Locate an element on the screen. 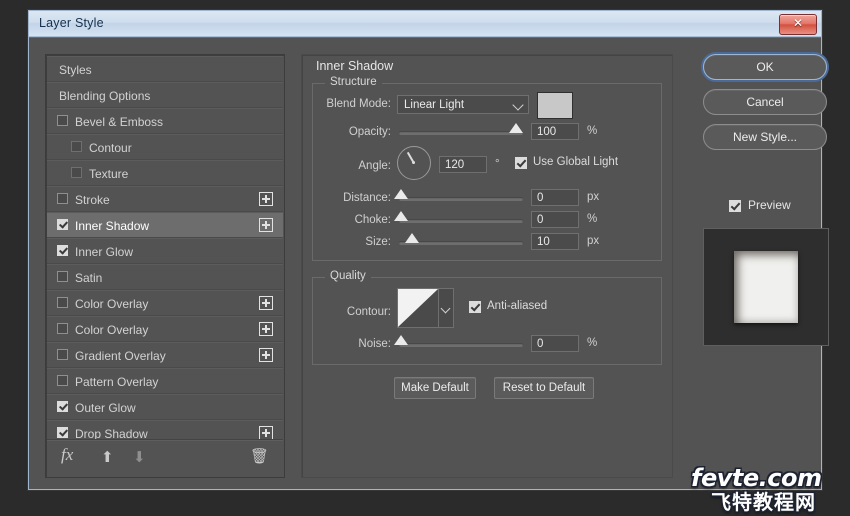  noise-input: 0 is located at coordinates (555, 343).